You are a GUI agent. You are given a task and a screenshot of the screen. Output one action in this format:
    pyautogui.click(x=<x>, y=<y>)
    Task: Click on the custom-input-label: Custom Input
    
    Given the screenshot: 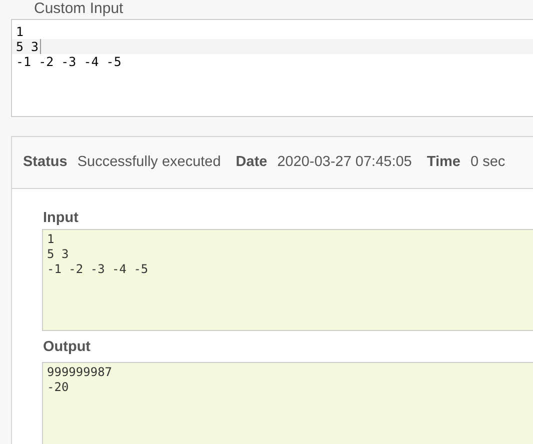 What is the action you would take?
    pyautogui.click(x=78, y=8)
    